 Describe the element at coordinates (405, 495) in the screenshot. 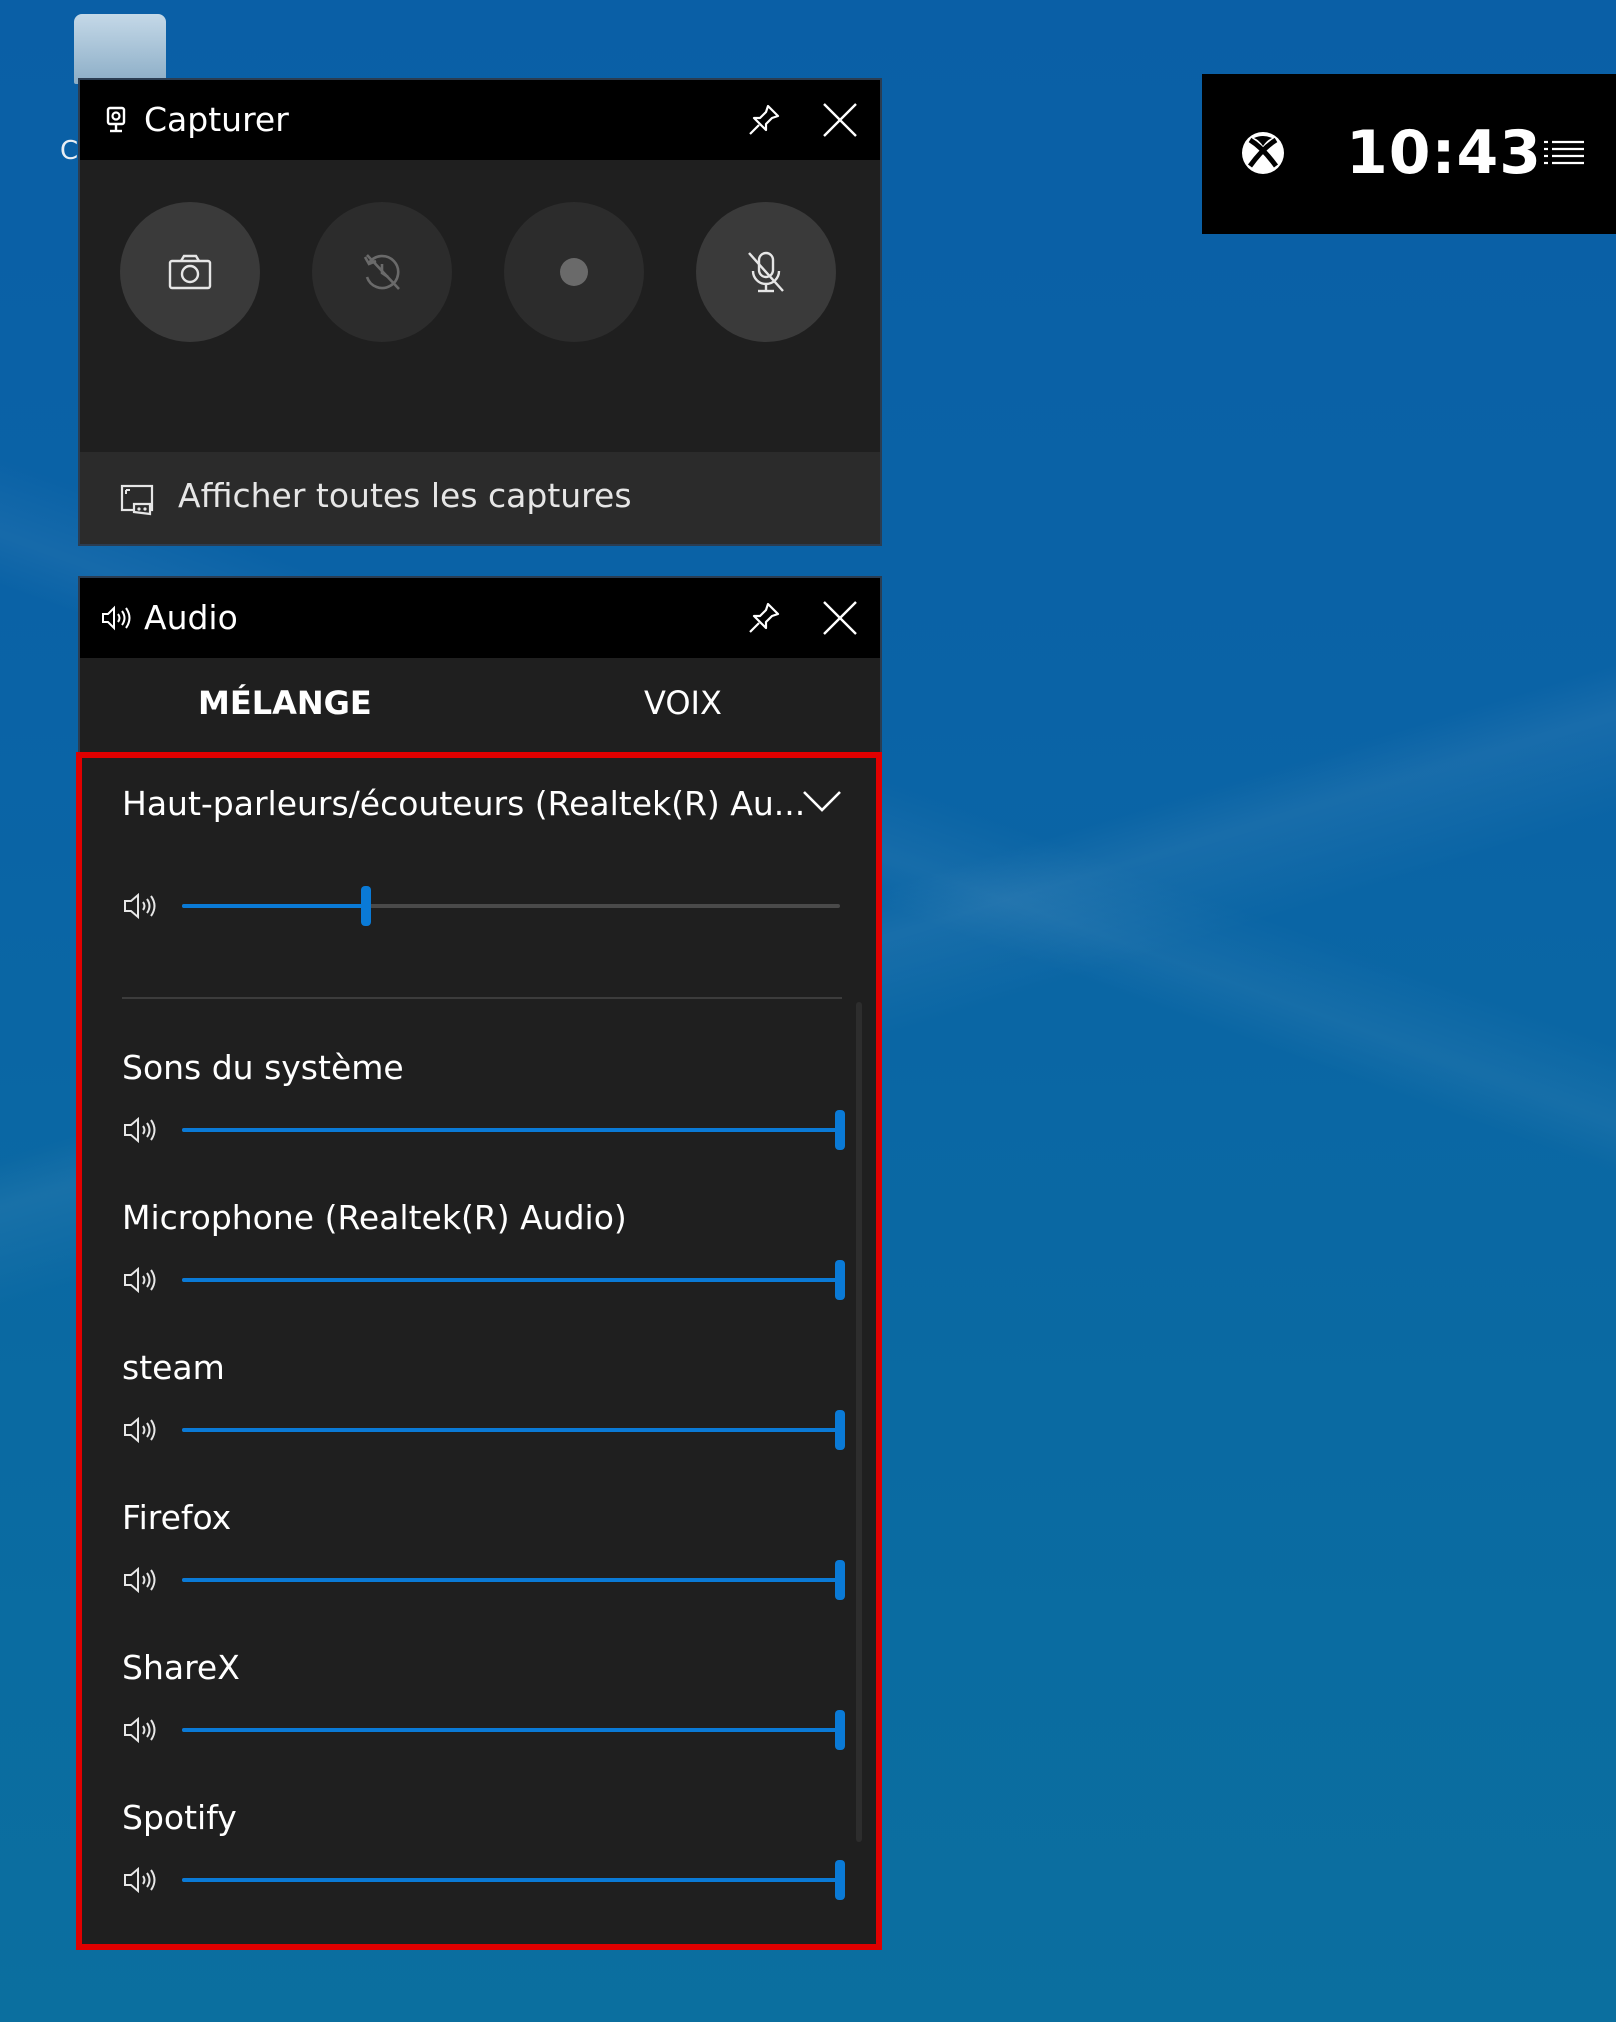

I see `show-all-captures-label: Afficher toutes les captures` at that location.